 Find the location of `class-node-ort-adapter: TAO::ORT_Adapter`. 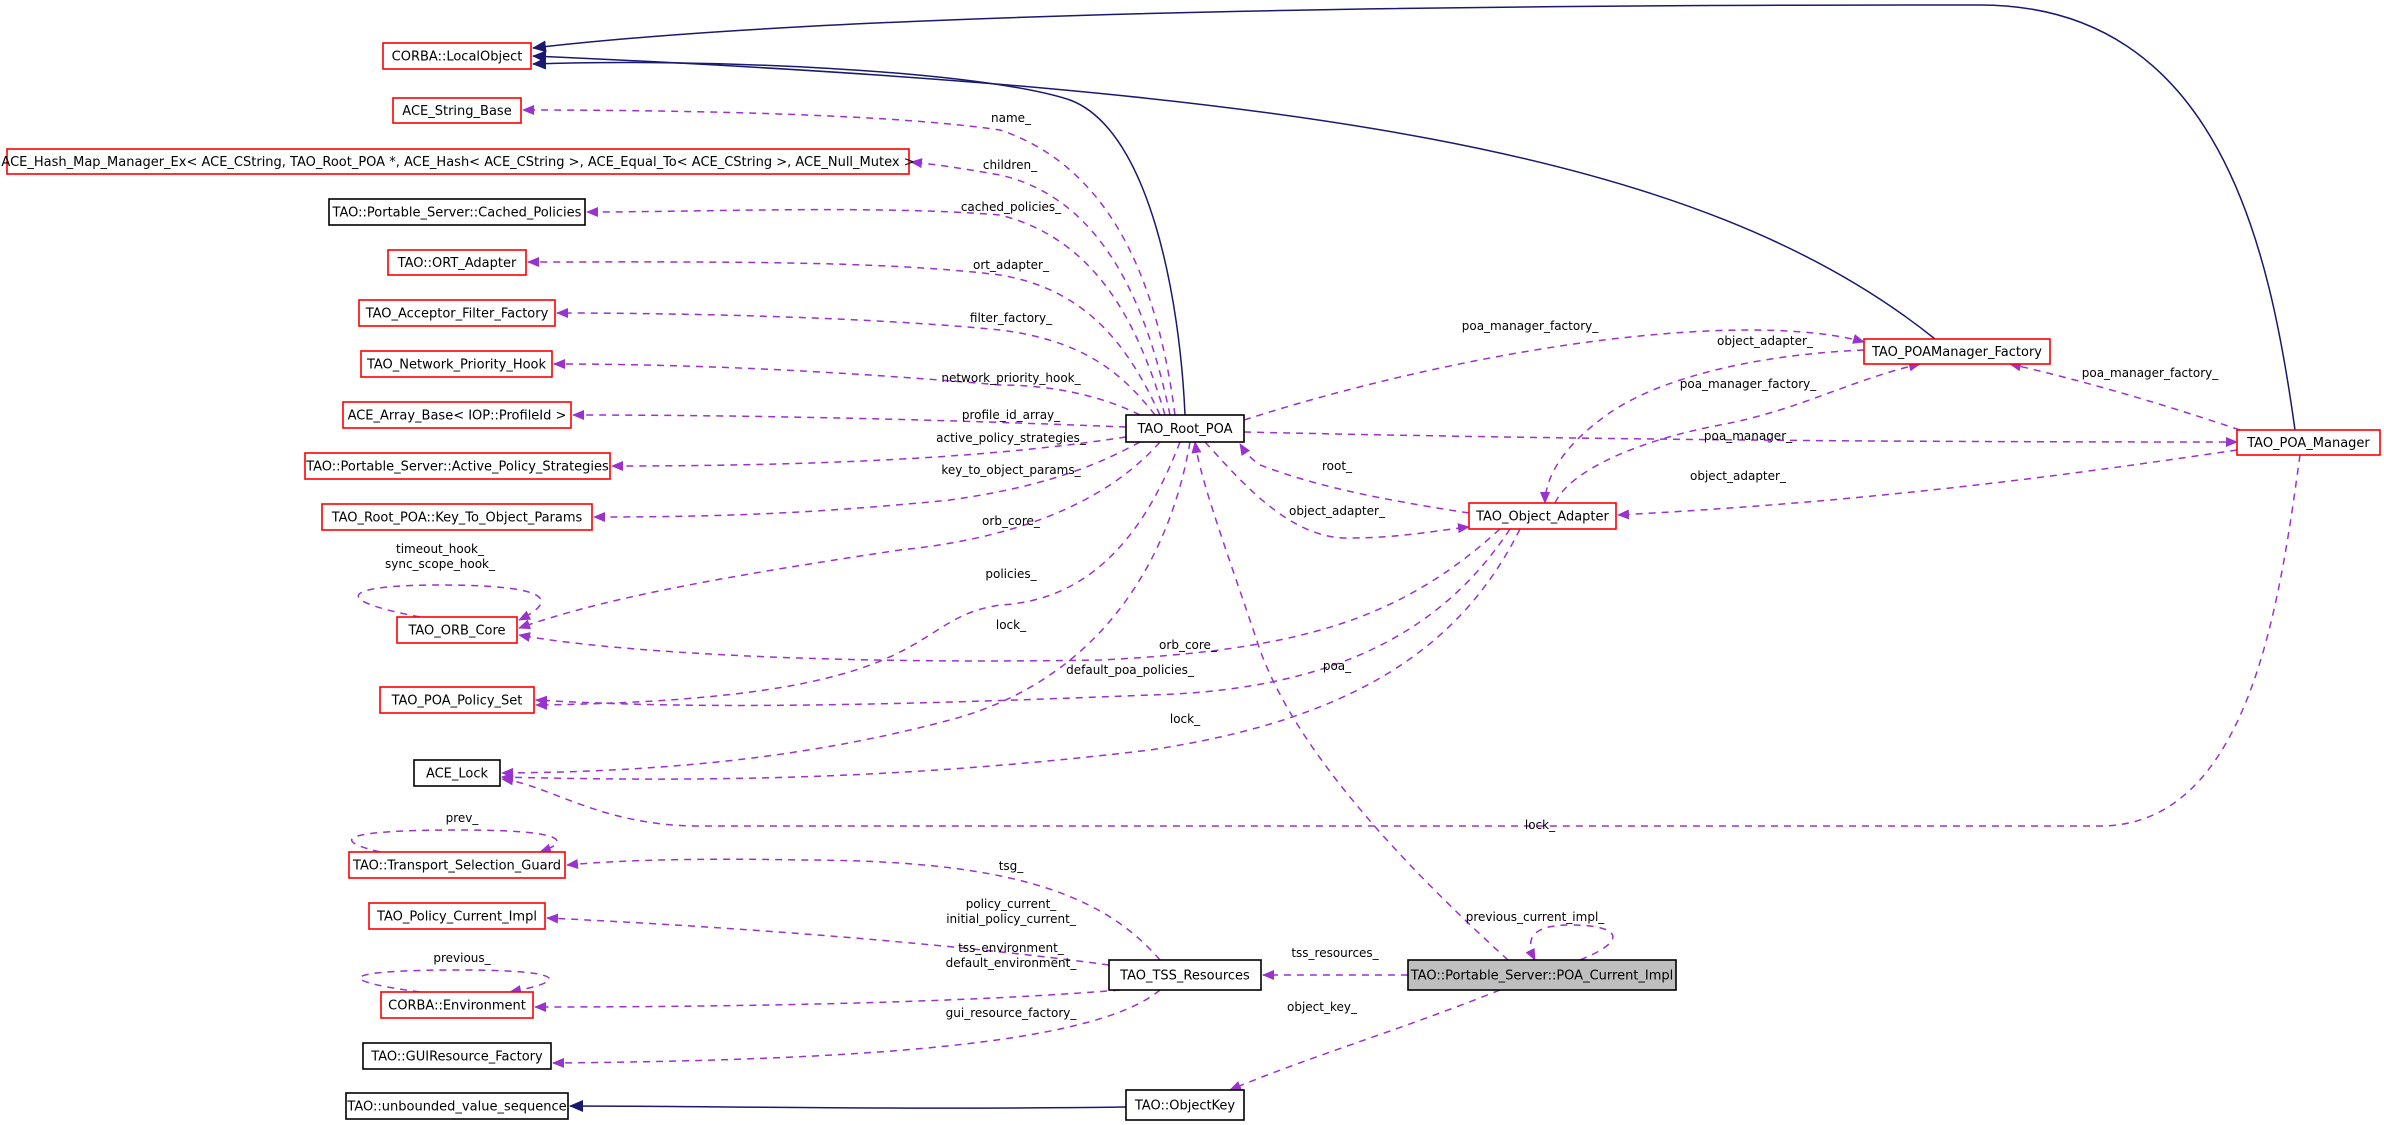

class-node-ort-adapter: TAO::ORT_Adapter is located at coordinates (457, 262).